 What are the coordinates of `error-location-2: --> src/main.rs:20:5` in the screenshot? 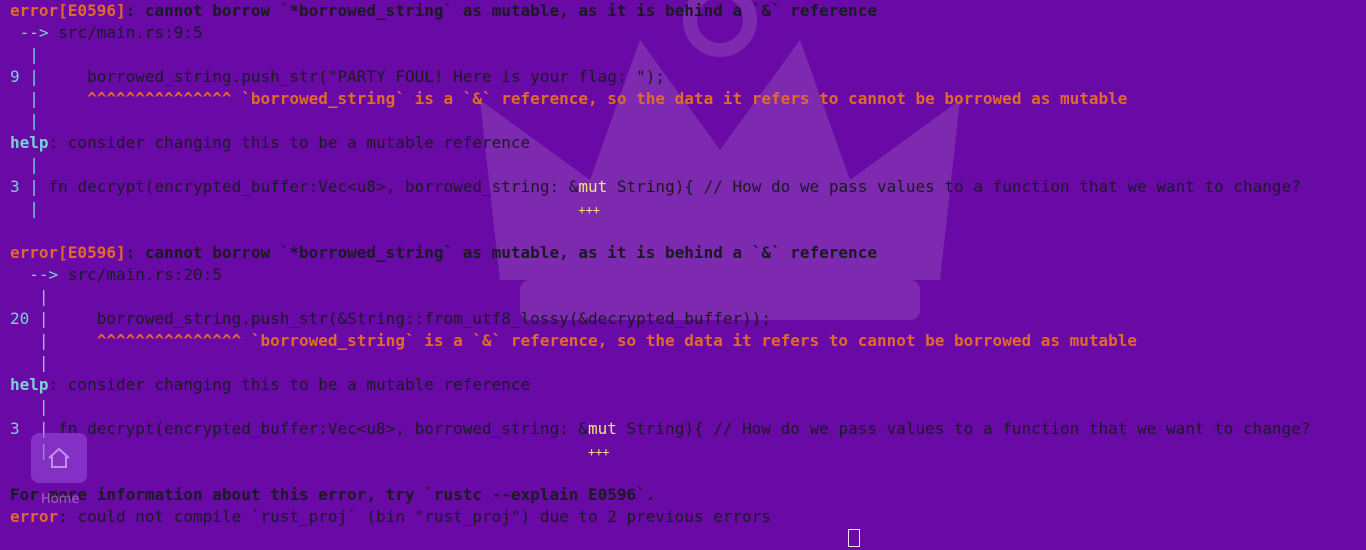 It's located at (688, 275).